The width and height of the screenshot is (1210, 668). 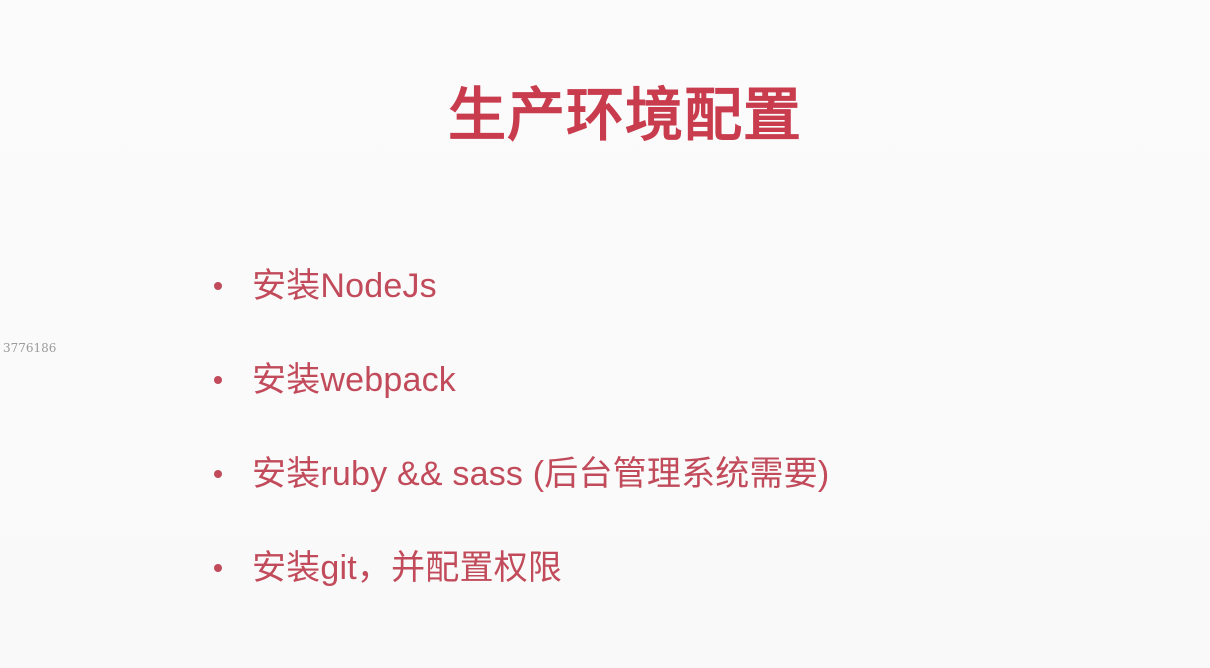 I want to click on slide-title: 生产环境配置, so click(x=624, y=115).